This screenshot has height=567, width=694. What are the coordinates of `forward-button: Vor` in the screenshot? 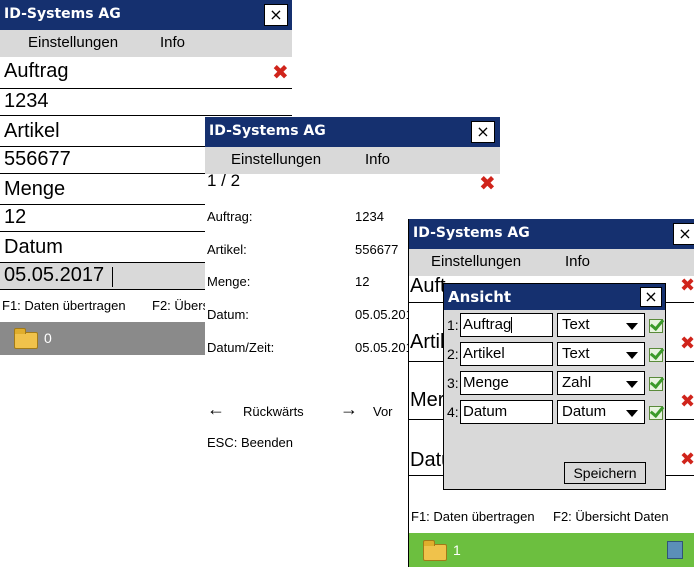 It's located at (383, 411).